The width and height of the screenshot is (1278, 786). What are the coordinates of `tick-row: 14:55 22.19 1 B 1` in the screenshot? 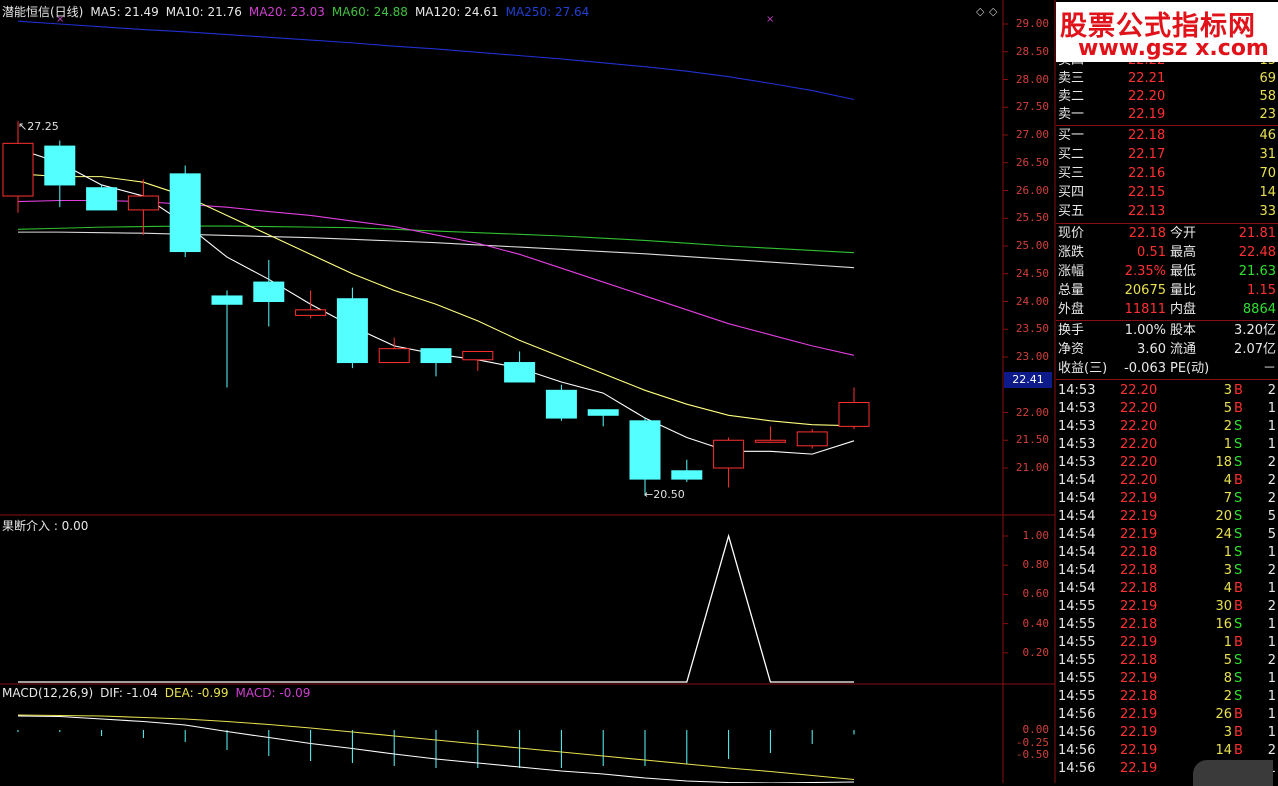 It's located at (1167, 643).